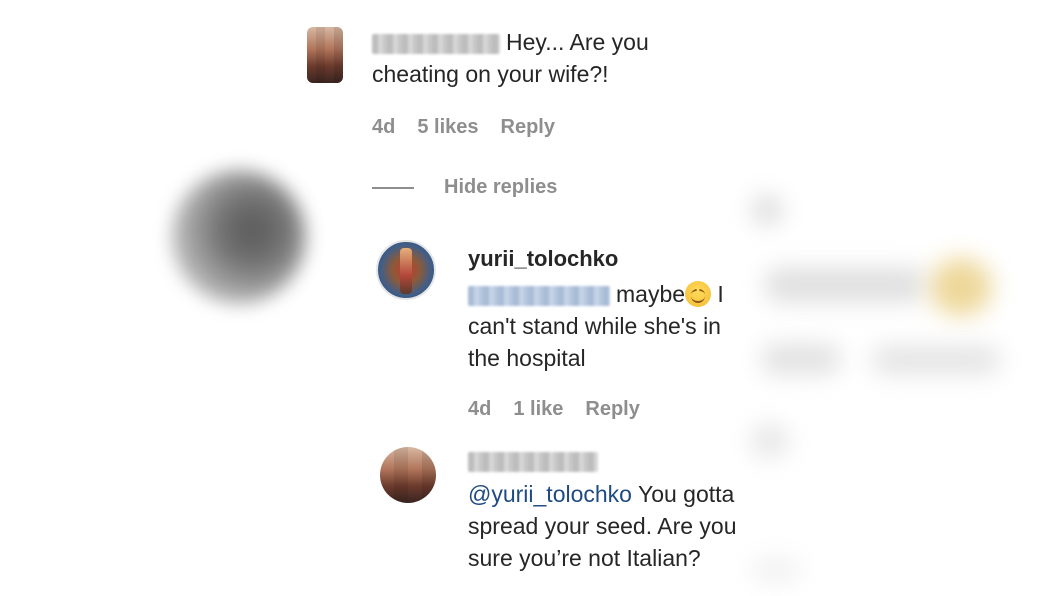 This screenshot has height=596, width=1060. I want to click on blurred-emoji, so click(961, 287).